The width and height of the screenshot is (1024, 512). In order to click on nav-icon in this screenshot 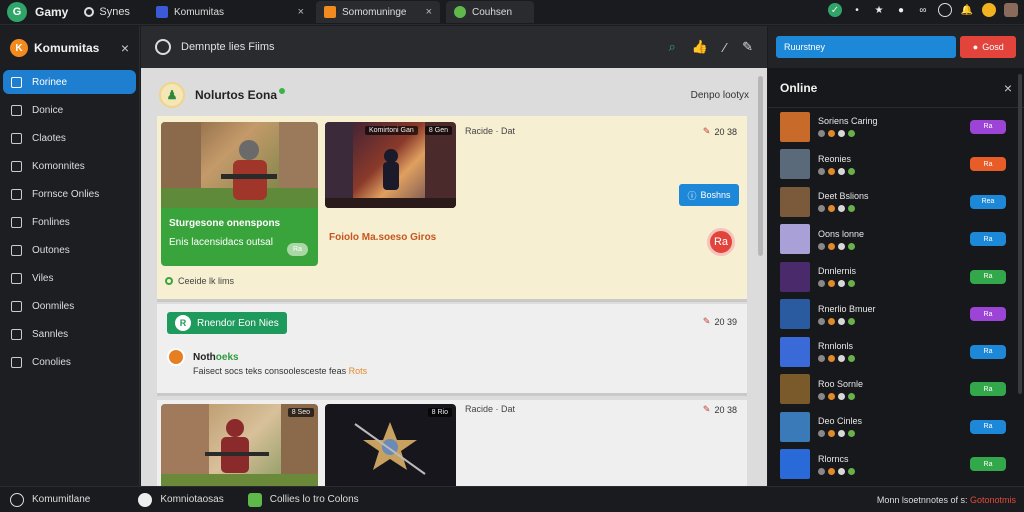, I will do `click(16, 306)`.